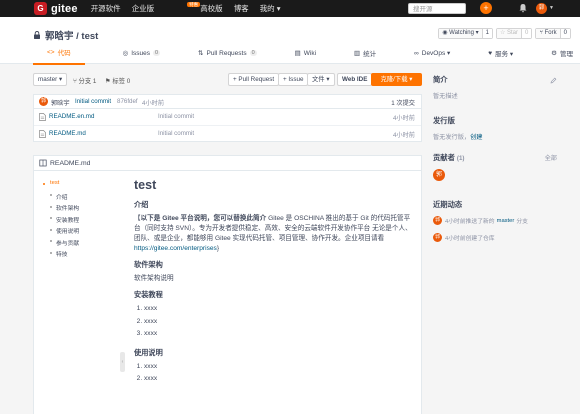  I want to click on repo-title: 郭晗宇 / test, so click(65, 35).